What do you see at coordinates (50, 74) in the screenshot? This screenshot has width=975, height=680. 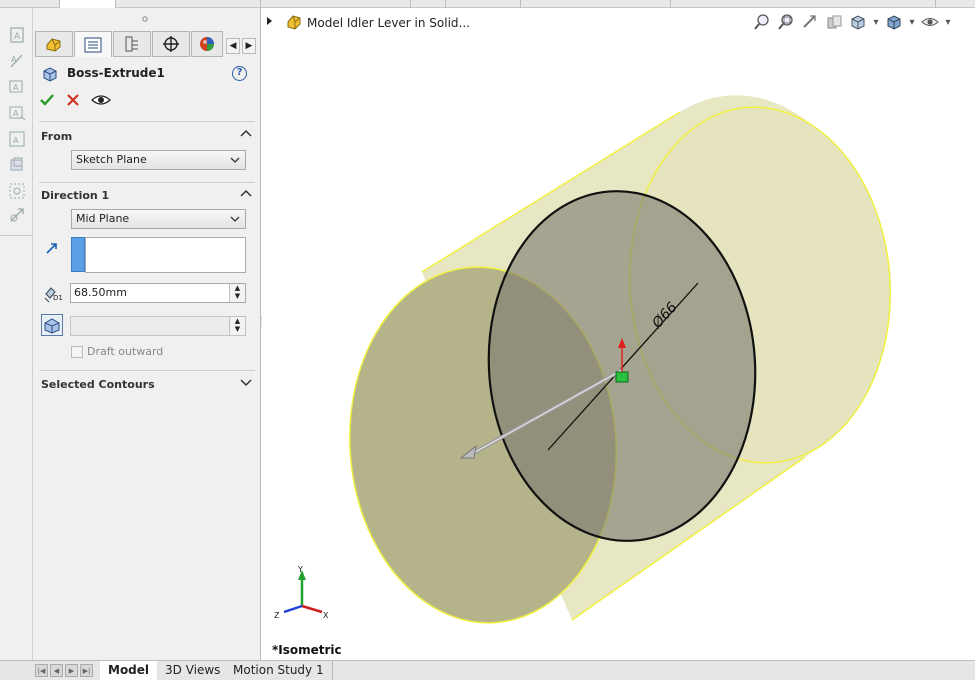 I see `boss-extrude-icon` at bounding box center [50, 74].